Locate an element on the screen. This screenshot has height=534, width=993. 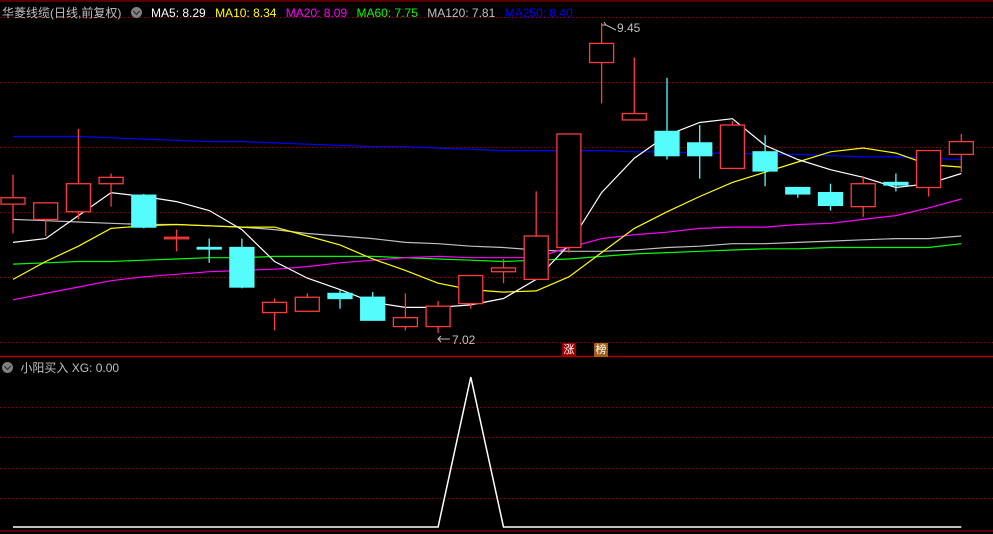
ma250-label: MA250: 8.40 is located at coordinates (538, 13).